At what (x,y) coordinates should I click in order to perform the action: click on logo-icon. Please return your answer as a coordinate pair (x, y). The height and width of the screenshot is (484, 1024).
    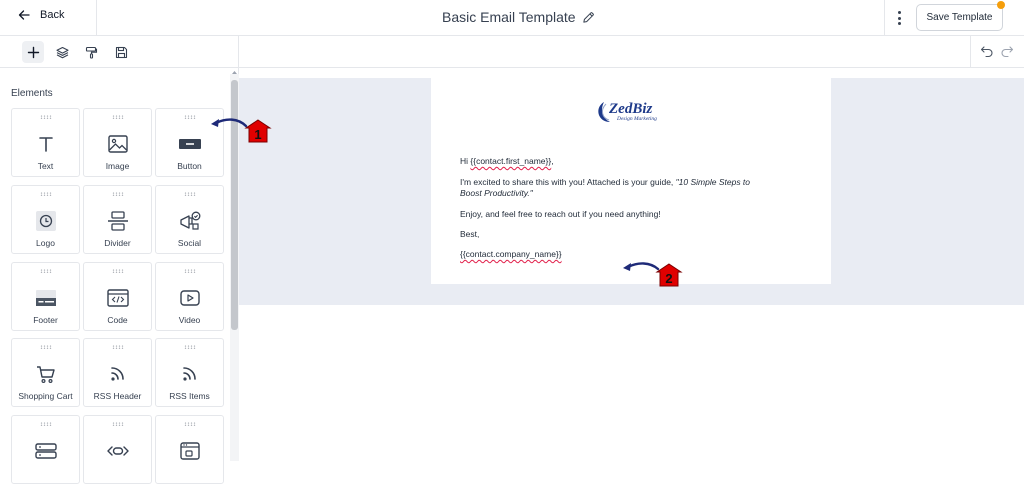
    Looking at the image, I should click on (46, 221).